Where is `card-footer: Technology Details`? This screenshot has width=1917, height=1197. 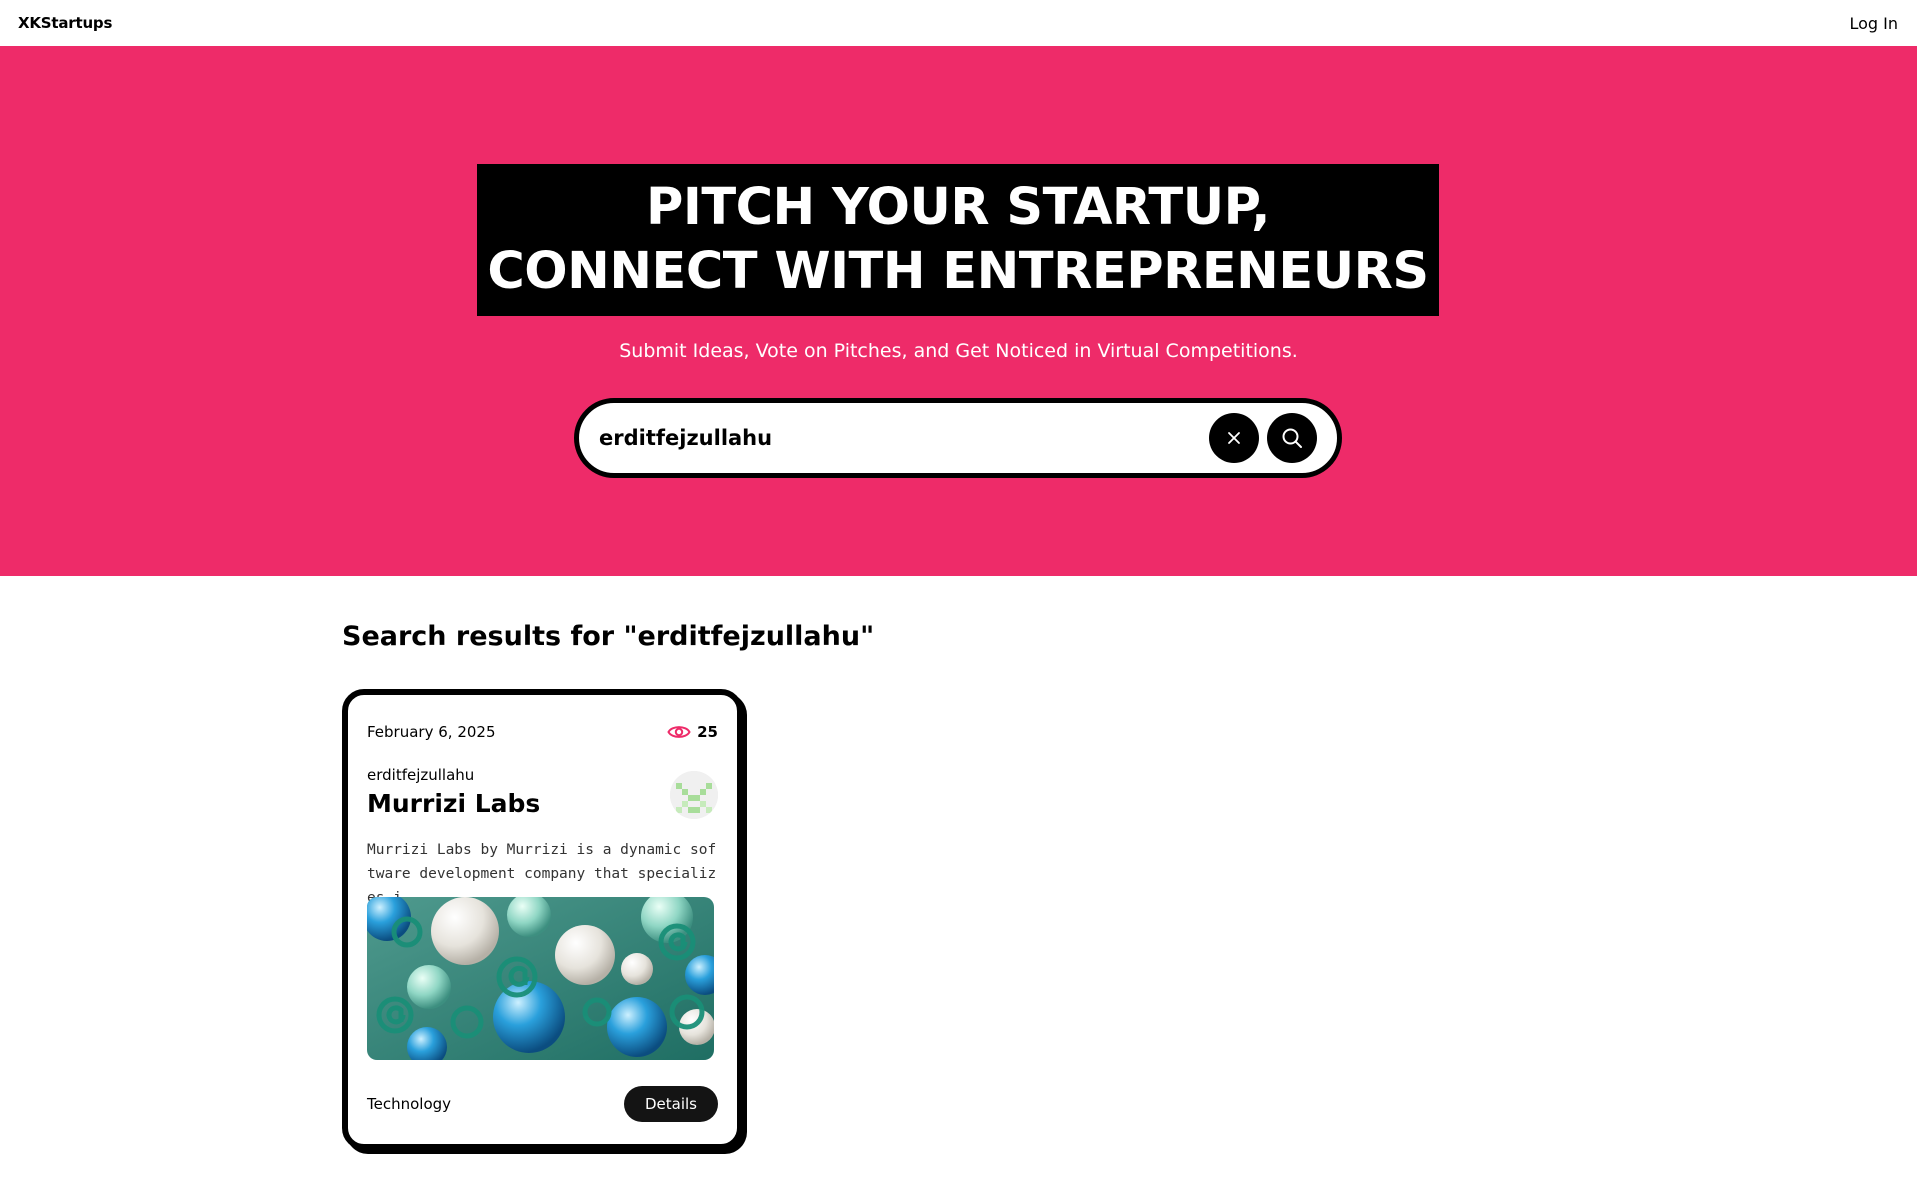
card-footer: Technology Details is located at coordinates (542, 1104).